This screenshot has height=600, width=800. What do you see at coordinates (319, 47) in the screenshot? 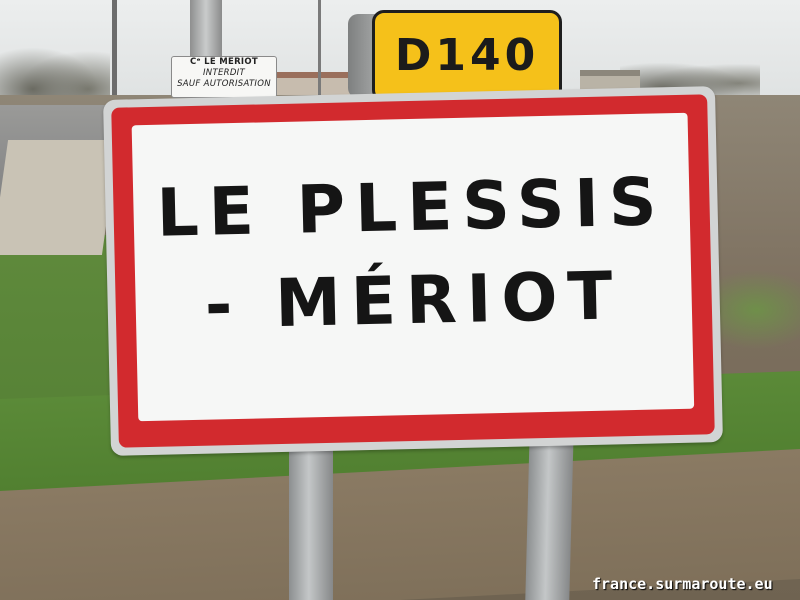
I see `antenna` at bounding box center [319, 47].